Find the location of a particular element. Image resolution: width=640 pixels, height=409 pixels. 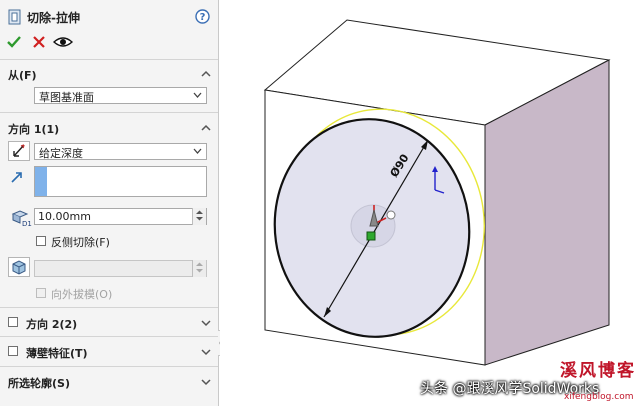

depth-icon: D1 is located at coordinates (21, 218).